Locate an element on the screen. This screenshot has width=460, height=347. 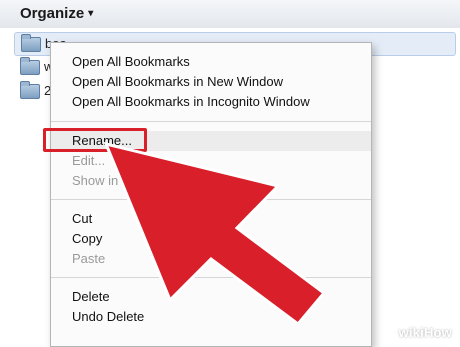
menu-item-label: Cut is located at coordinates (82, 218).